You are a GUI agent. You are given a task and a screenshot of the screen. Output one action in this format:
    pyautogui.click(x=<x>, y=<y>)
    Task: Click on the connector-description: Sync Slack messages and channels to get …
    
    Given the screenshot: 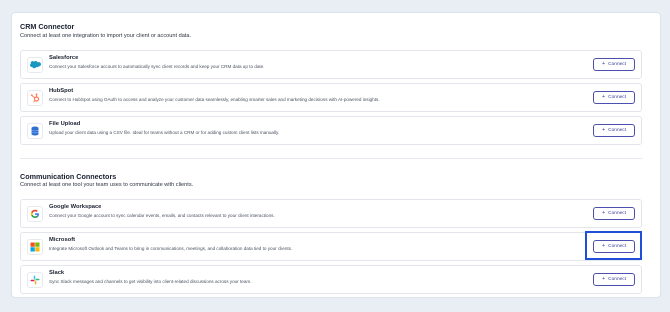 What is the action you would take?
    pyautogui.click(x=150, y=281)
    